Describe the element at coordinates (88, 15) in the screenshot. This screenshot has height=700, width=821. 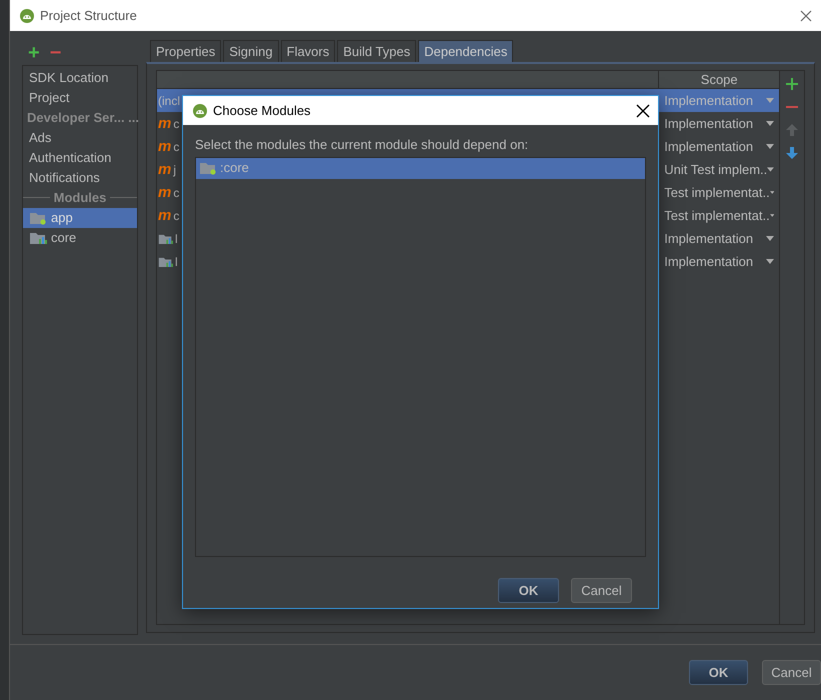
I see `window-title: Project Structure` at that location.